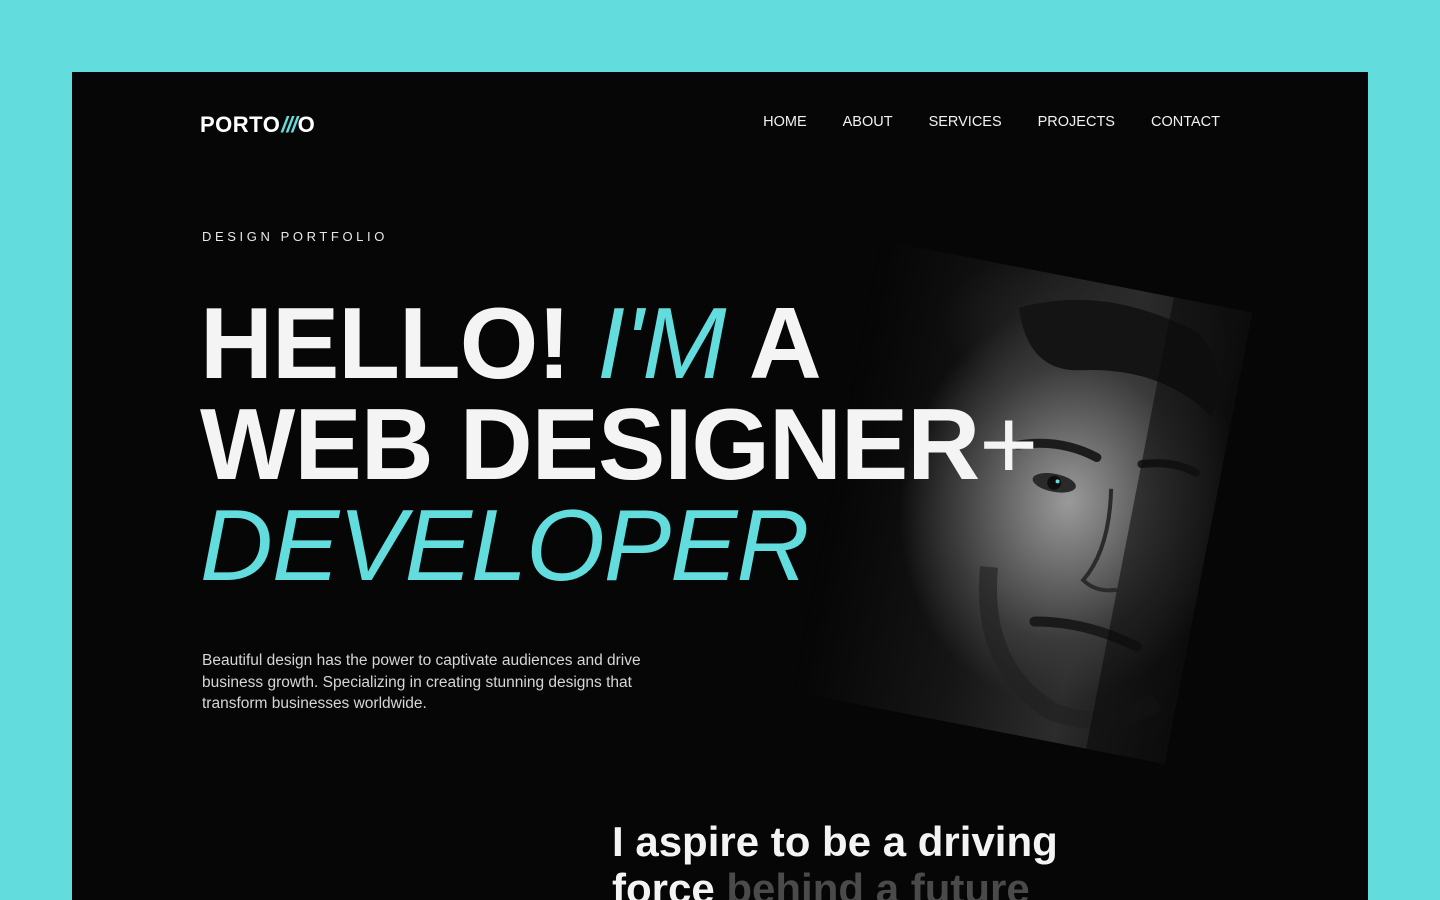  I want to click on hero-eyebrow: DESIGN PORTFOLIO, so click(295, 236).